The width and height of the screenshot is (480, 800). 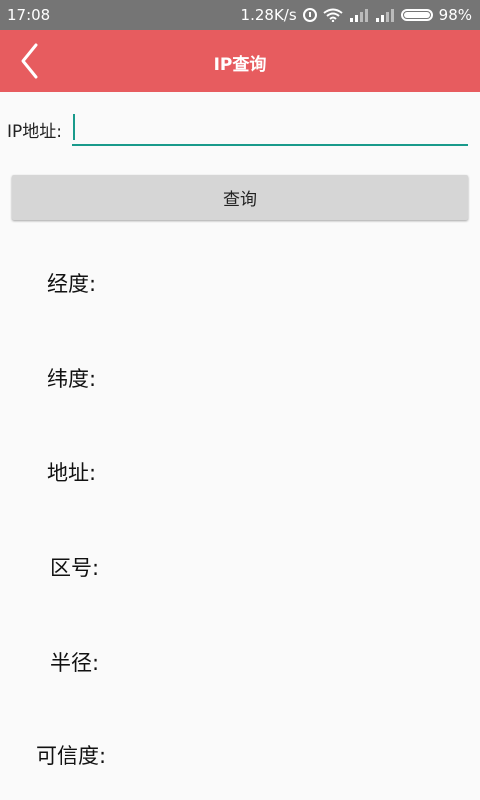 What do you see at coordinates (34, 132) in the screenshot?
I see `ip-address-label: IP地址:` at bounding box center [34, 132].